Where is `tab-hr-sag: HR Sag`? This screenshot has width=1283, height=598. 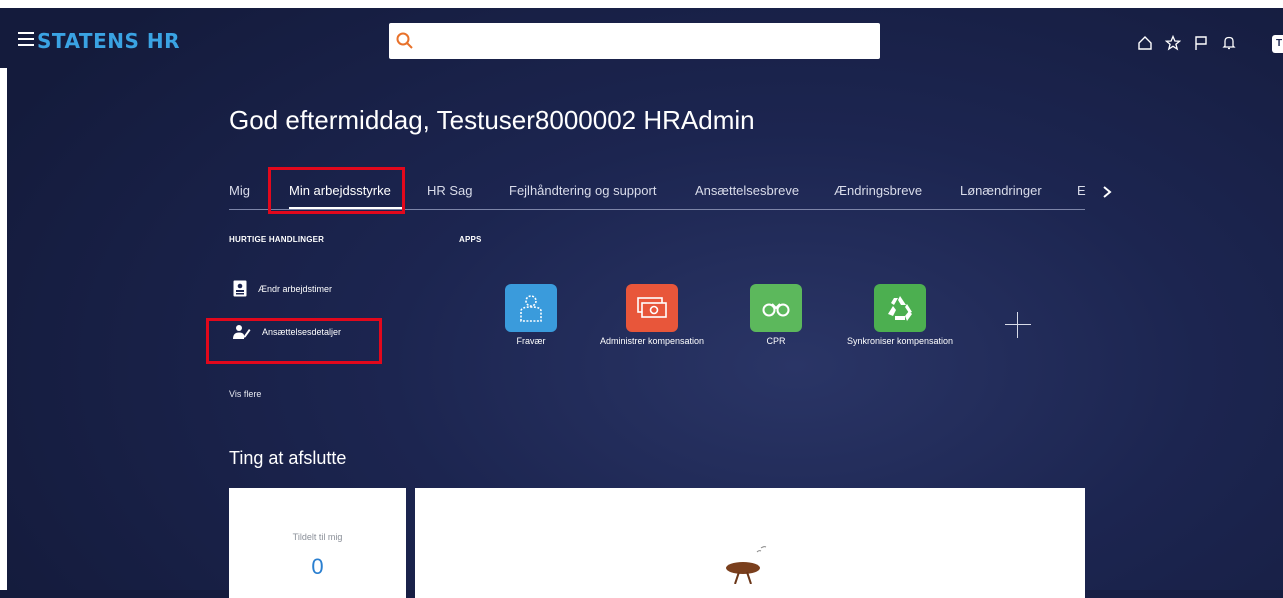
tab-hr-sag: HR Sag is located at coordinates (450, 190).